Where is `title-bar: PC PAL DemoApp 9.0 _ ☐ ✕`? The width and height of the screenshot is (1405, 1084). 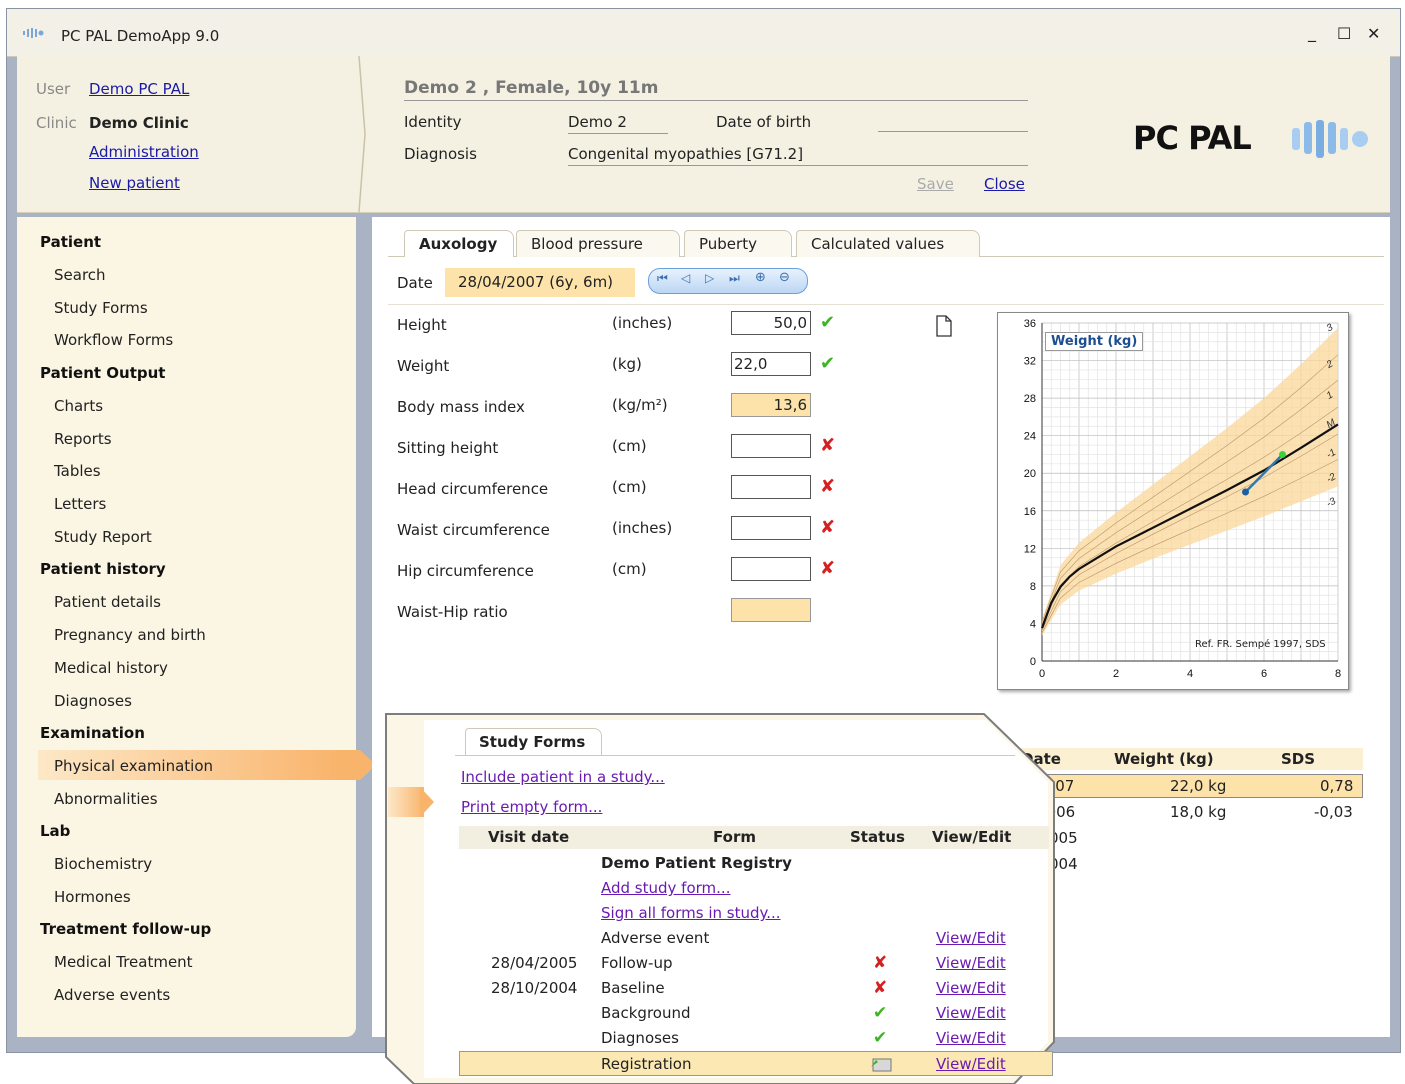
title-bar: PC PAL DemoApp 9.0 _ ☐ ✕ is located at coordinates (703, 33).